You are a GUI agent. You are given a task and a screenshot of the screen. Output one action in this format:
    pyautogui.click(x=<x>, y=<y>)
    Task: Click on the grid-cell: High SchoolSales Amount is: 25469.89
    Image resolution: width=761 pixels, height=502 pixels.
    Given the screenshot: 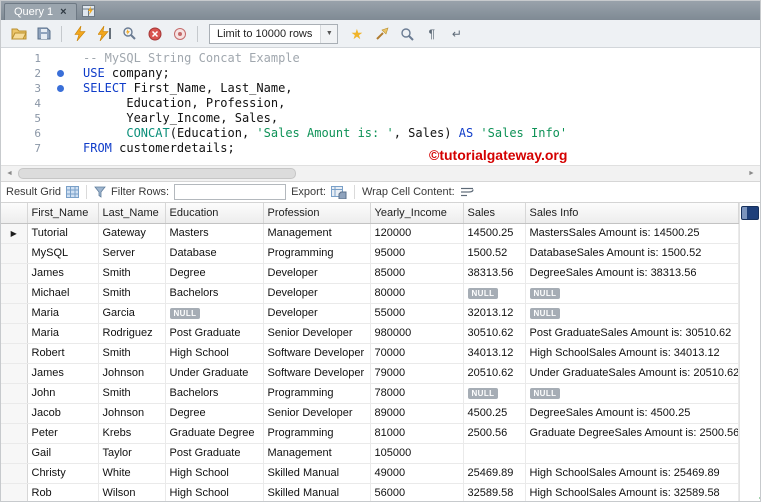 What is the action you would take?
    pyautogui.click(x=632, y=473)
    